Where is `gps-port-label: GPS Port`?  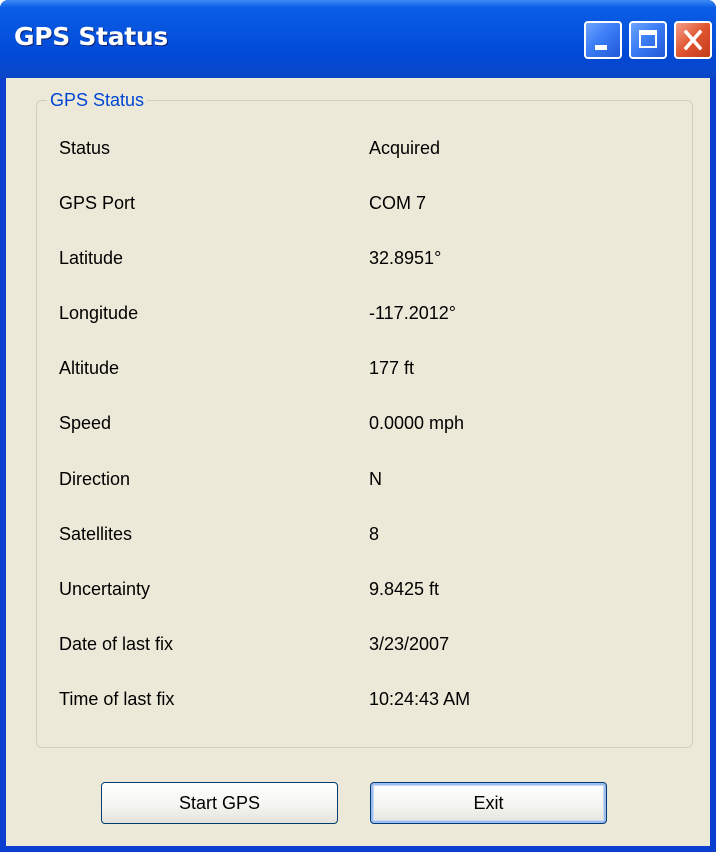
gps-port-label: GPS Port is located at coordinates (97, 203).